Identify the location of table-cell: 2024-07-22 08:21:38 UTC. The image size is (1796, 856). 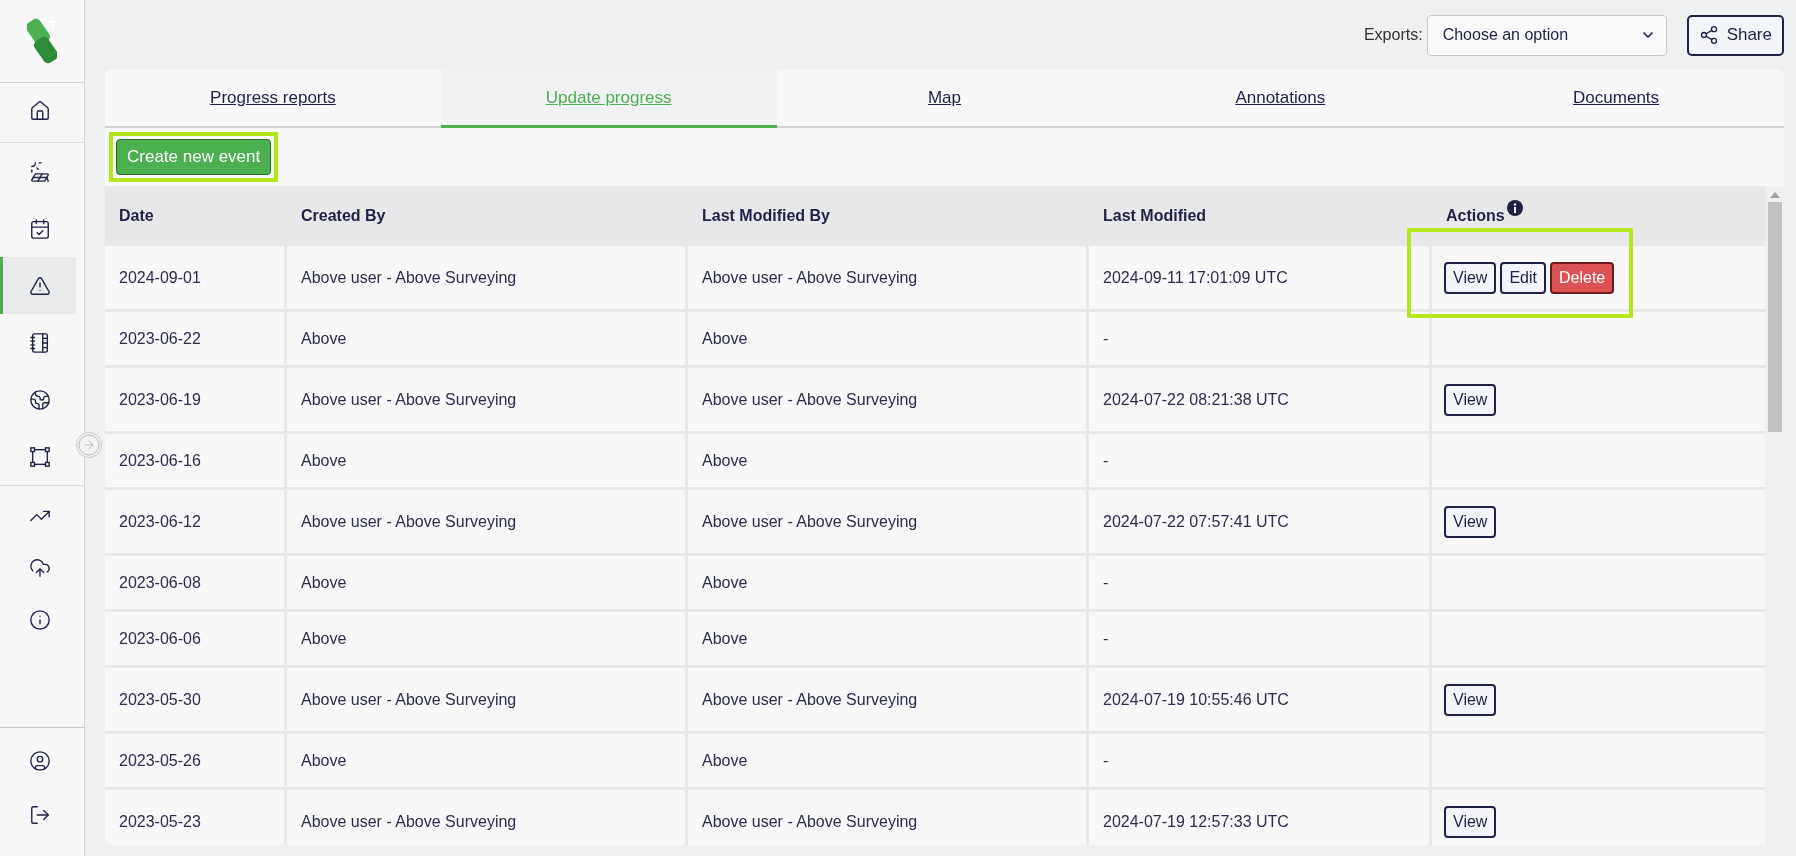
(1260, 399).